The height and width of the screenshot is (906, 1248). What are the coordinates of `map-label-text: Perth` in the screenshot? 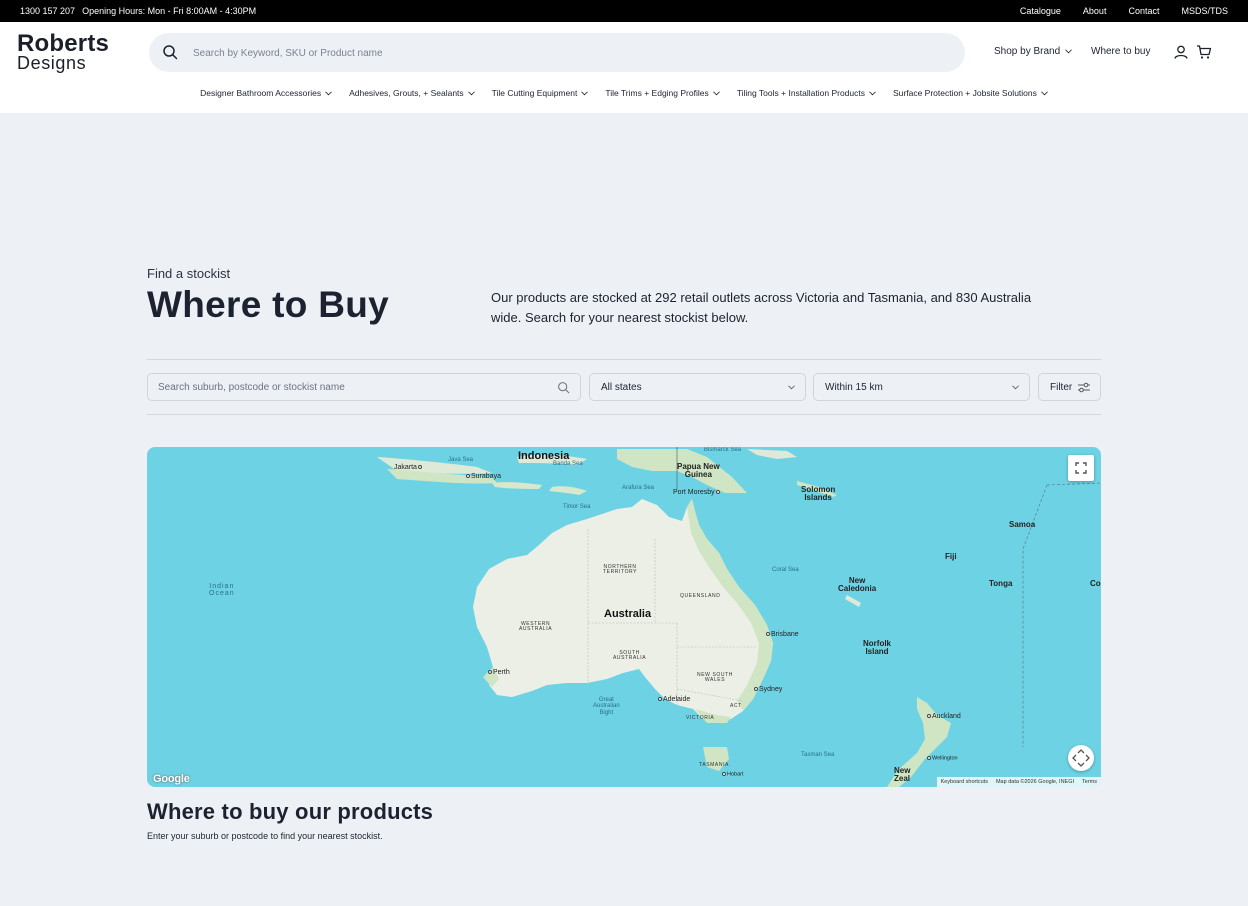 It's located at (501, 672).